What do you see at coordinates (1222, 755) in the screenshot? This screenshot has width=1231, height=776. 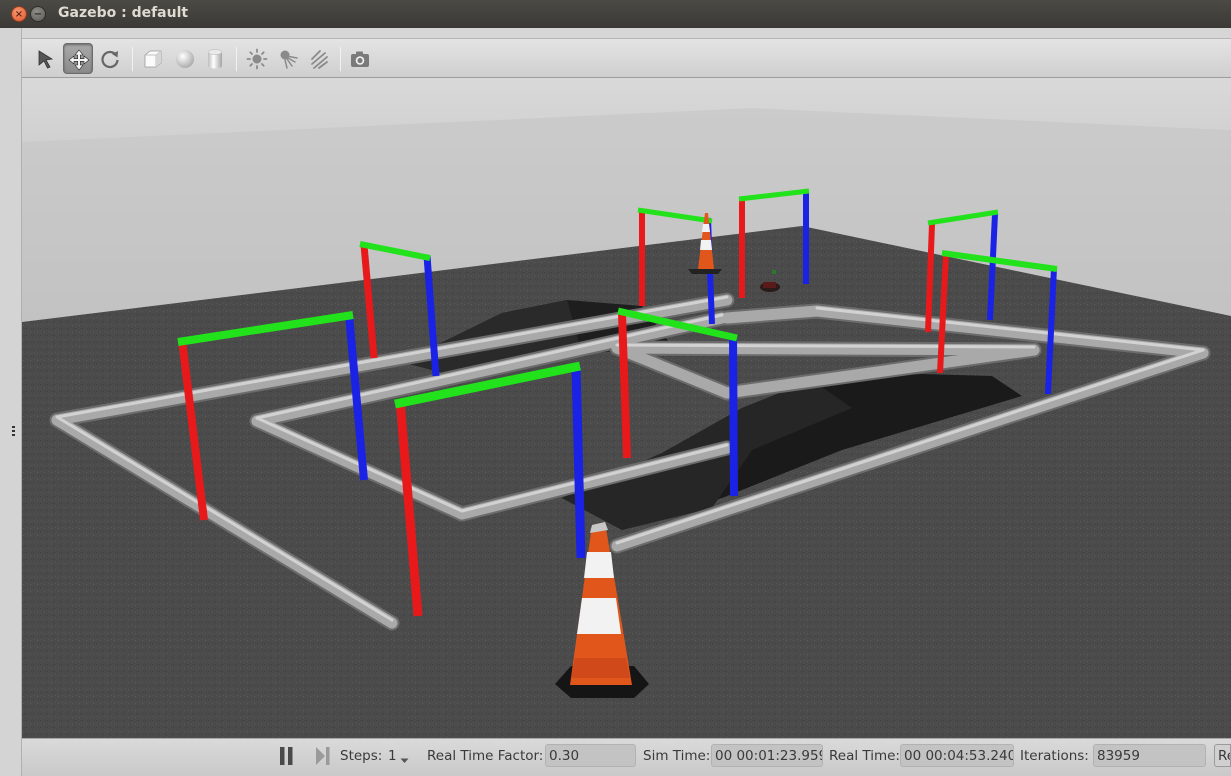 I see `reset-time-button: Re` at bounding box center [1222, 755].